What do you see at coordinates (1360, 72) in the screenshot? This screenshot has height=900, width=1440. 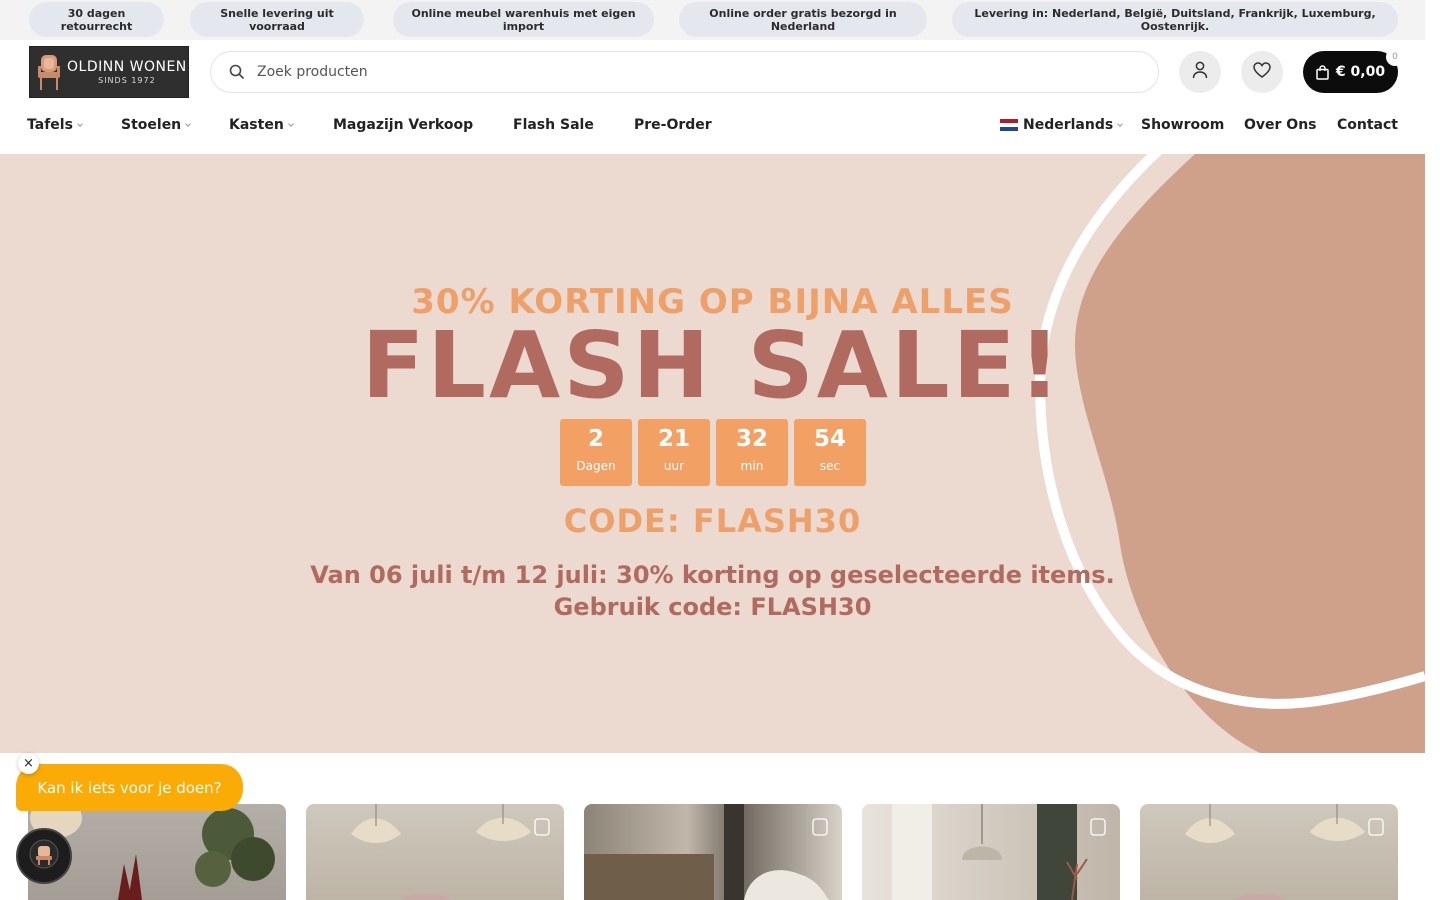 I see `cart-total: € 0,00` at bounding box center [1360, 72].